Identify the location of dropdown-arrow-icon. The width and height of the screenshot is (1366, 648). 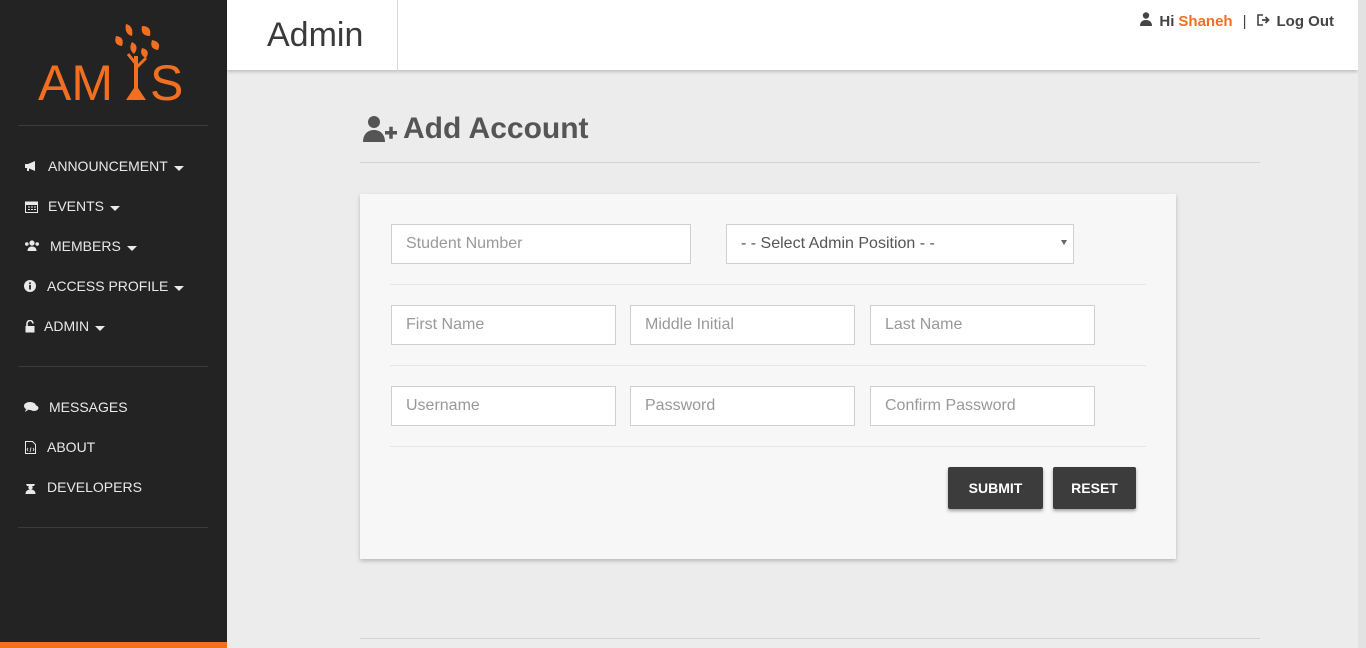
(1064, 242).